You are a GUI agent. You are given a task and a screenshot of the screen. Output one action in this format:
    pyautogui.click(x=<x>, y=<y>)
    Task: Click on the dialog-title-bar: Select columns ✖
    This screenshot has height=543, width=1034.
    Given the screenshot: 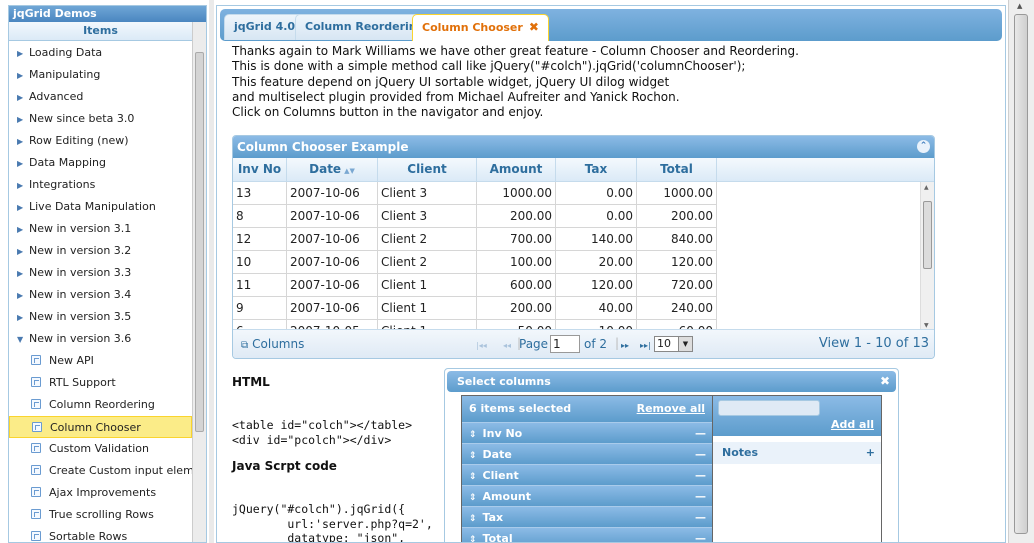 What is the action you would take?
    pyautogui.click(x=671, y=381)
    